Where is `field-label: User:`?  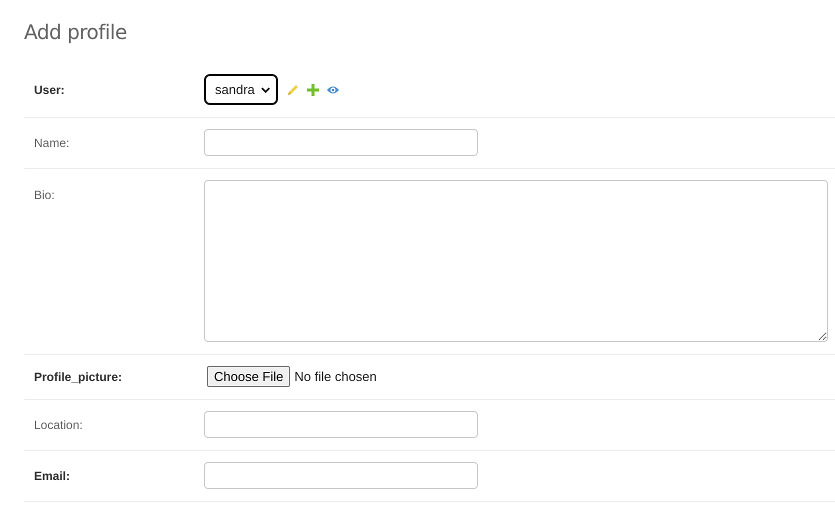 field-label: User: is located at coordinates (50, 89).